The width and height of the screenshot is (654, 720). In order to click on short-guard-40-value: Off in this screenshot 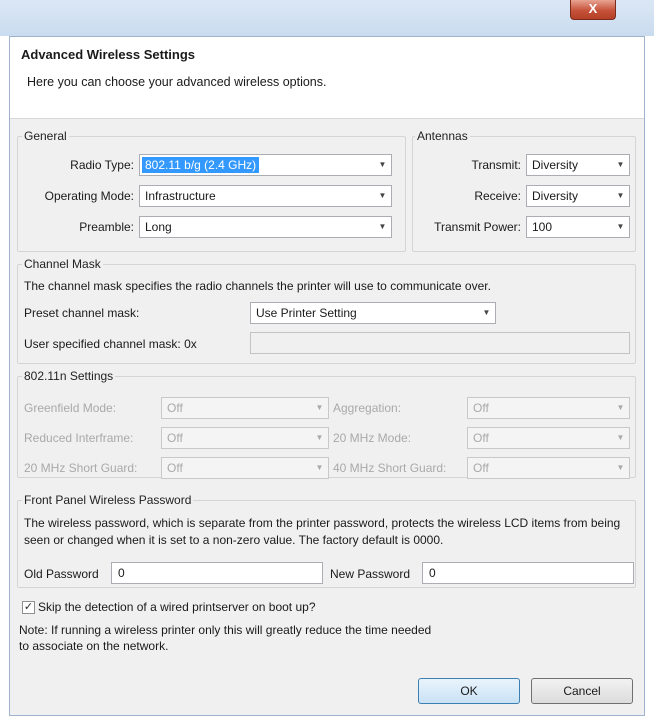, I will do `click(481, 468)`.